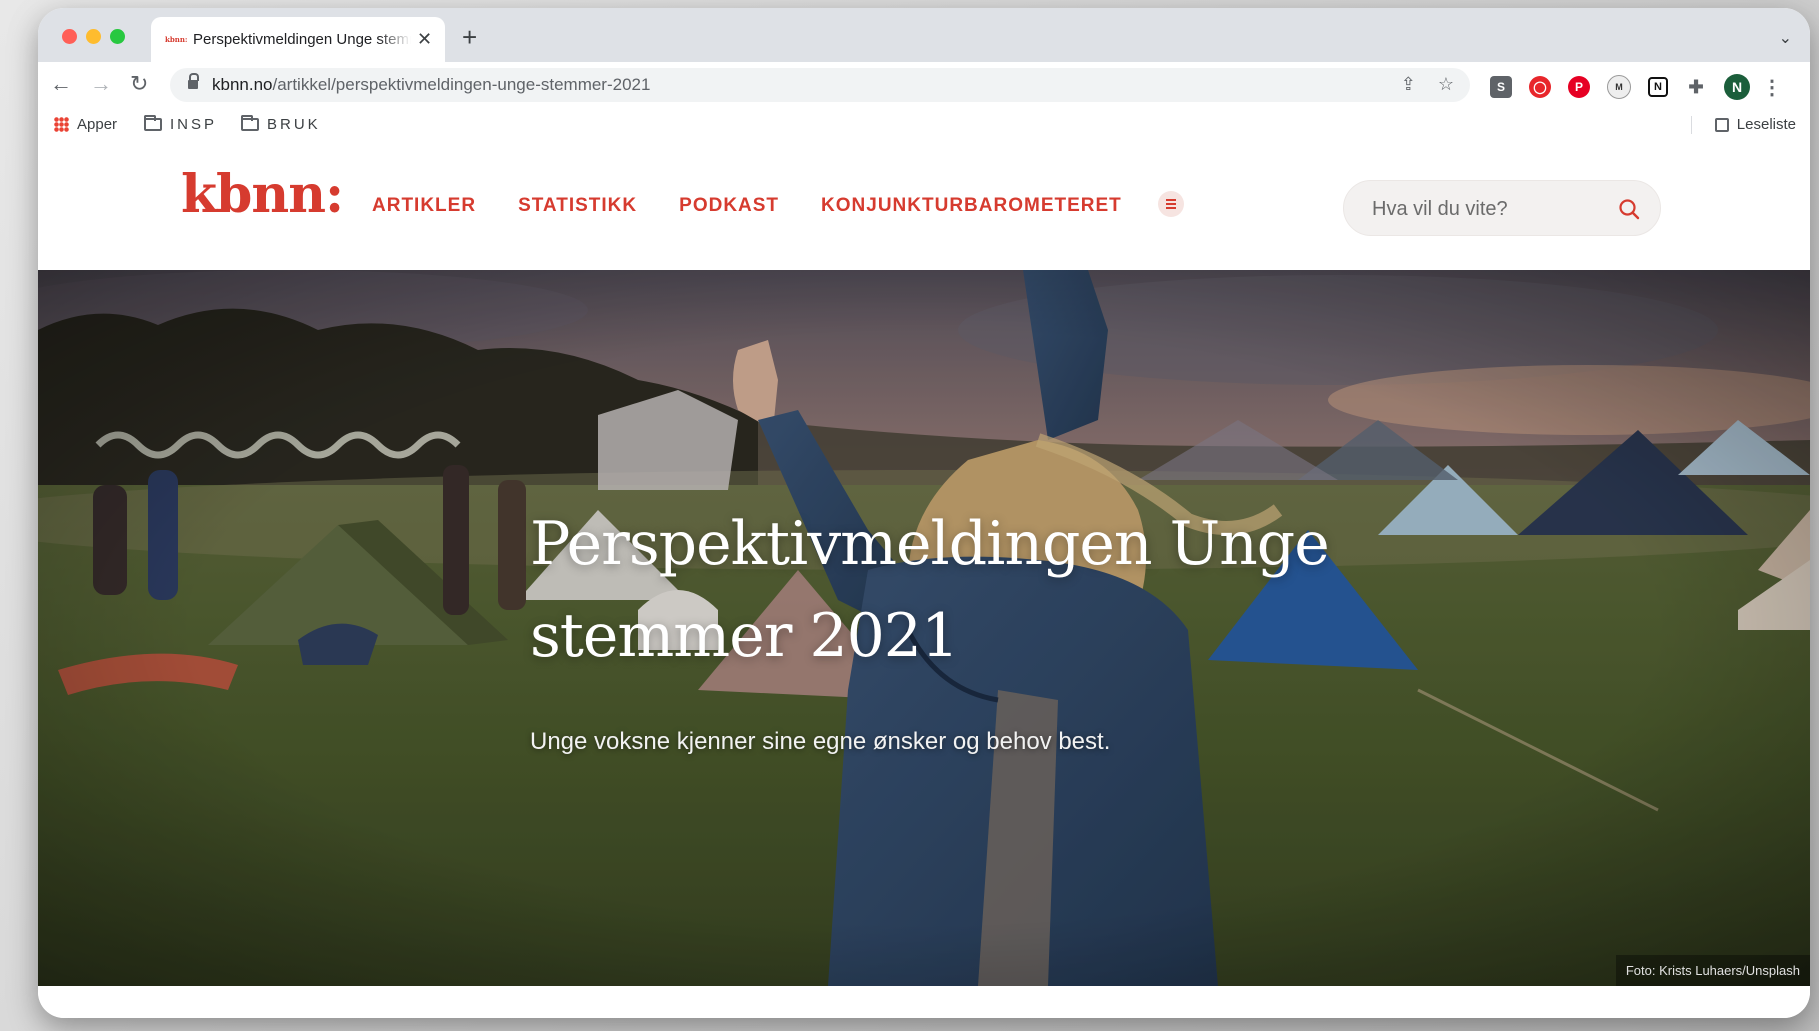 The height and width of the screenshot is (1031, 1819). What do you see at coordinates (1712, 970) in the screenshot?
I see `photo-credit: Foto: Krists Luhaers/Unsplash` at bounding box center [1712, 970].